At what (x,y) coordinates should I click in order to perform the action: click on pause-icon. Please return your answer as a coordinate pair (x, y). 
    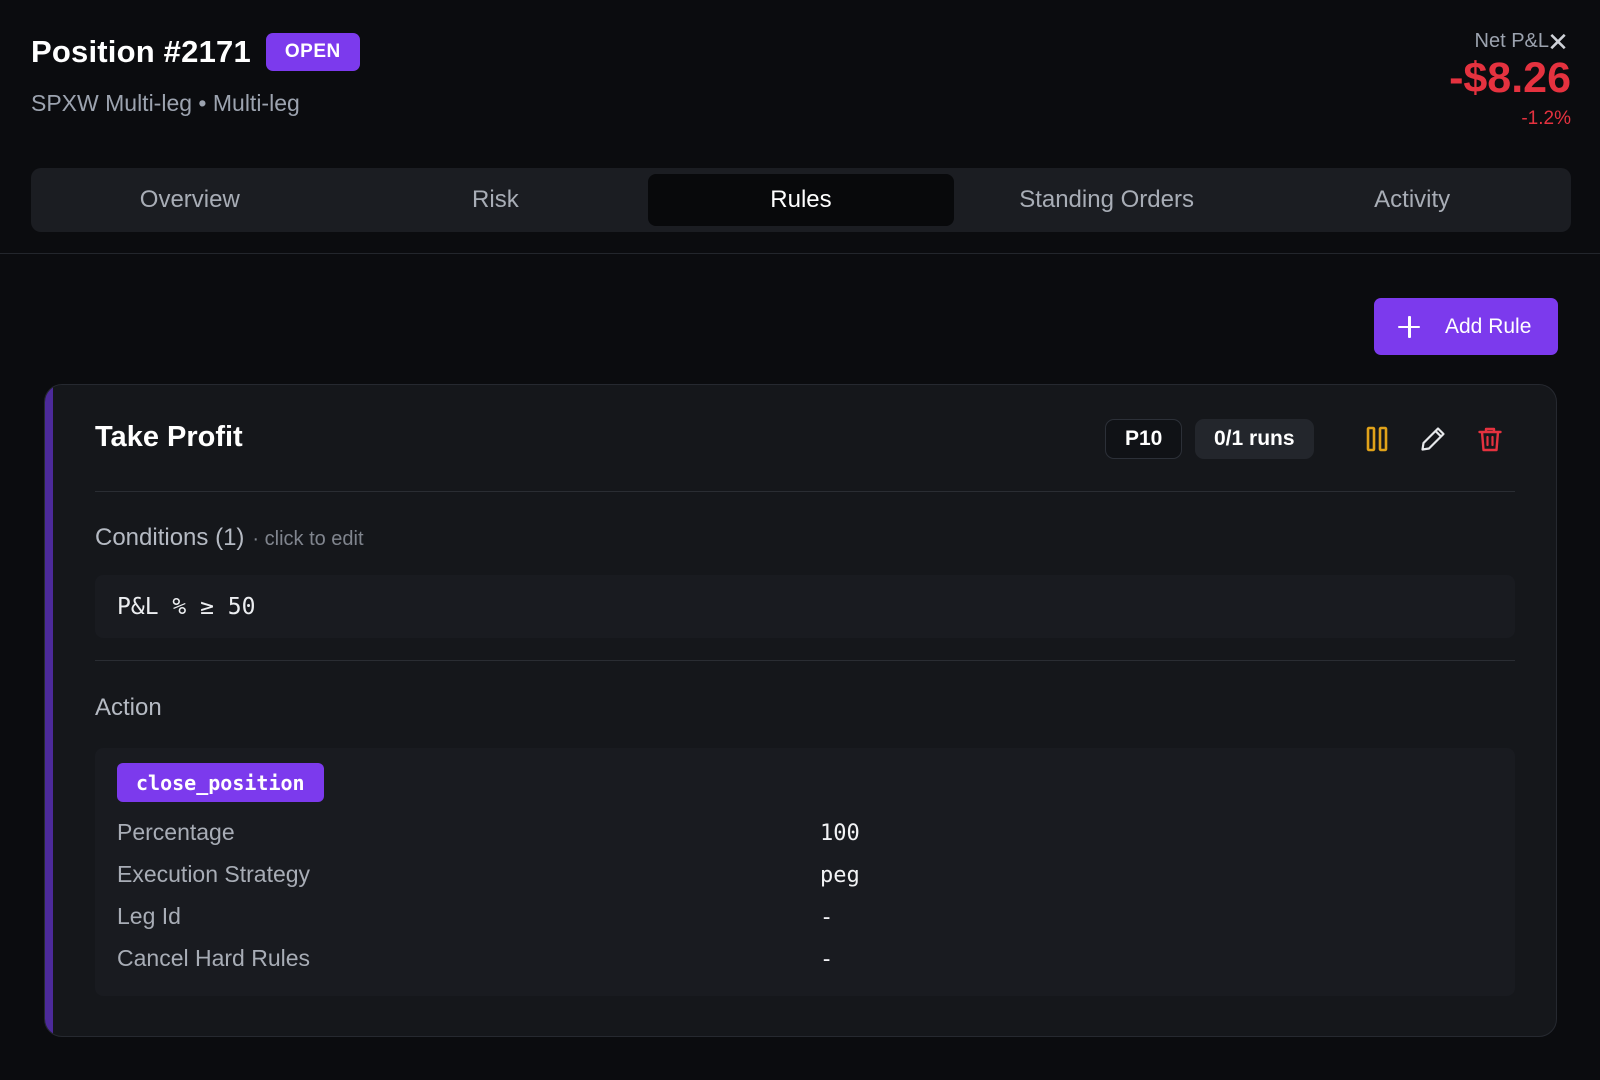
    Looking at the image, I should click on (1377, 439).